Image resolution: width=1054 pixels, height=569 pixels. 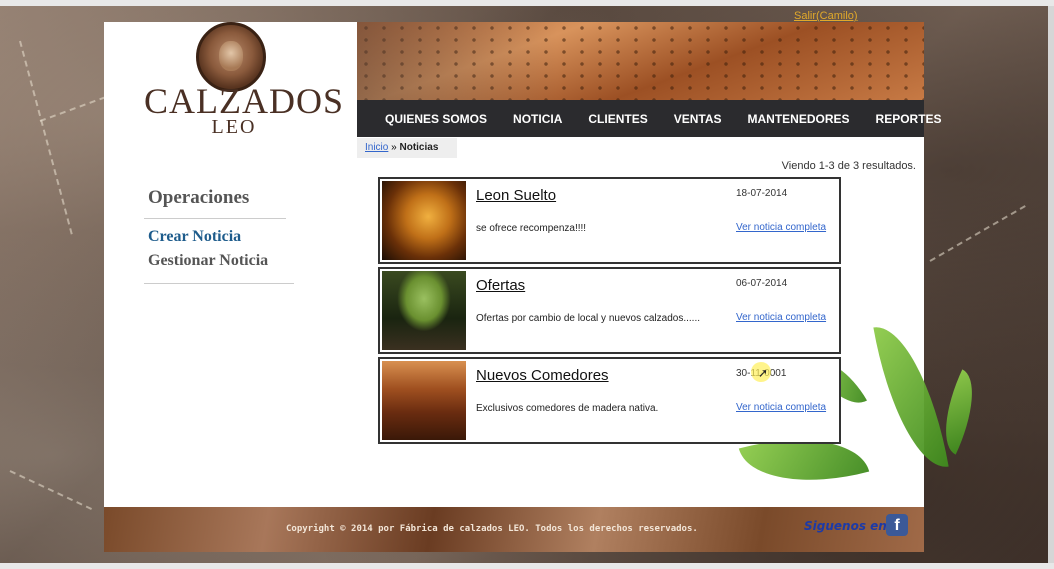 What do you see at coordinates (234, 127) in the screenshot?
I see `logo-subtitle: LEO` at bounding box center [234, 127].